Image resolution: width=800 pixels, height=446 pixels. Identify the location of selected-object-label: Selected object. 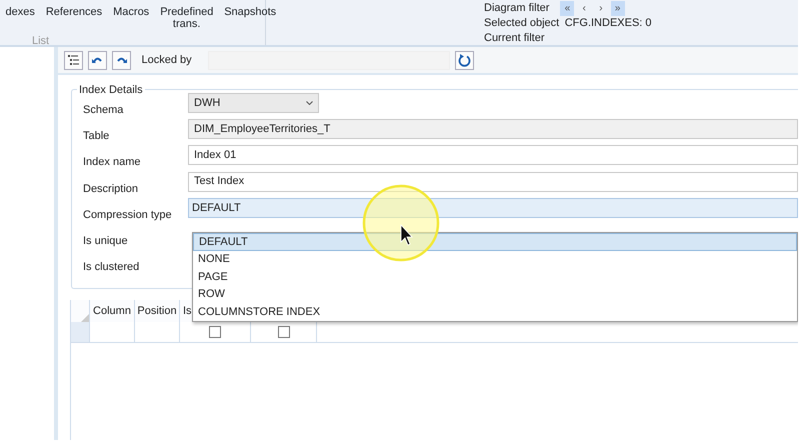
(522, 23).